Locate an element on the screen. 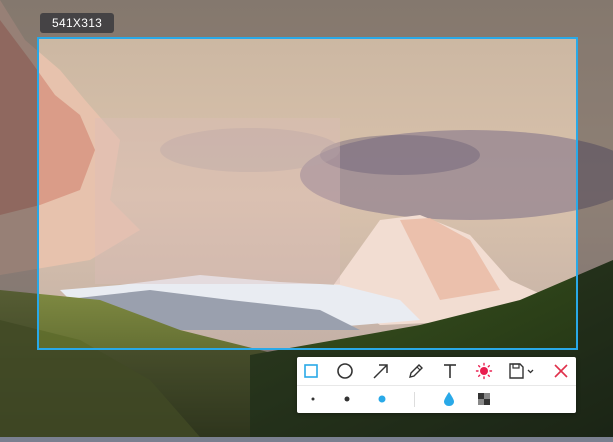 Image resolution: width=613 pixels, height=442 pixels. arrow-tool-button is located at coordinates (381, 371).